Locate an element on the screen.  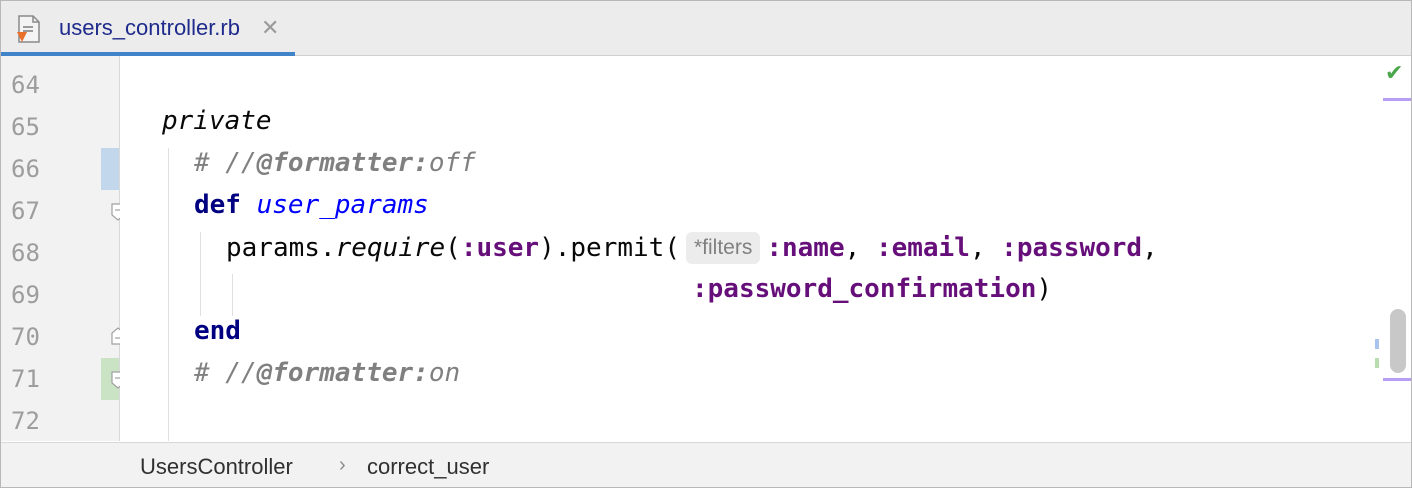
tab-file-name: users_controller.rb is located at coordinates (149, 27).